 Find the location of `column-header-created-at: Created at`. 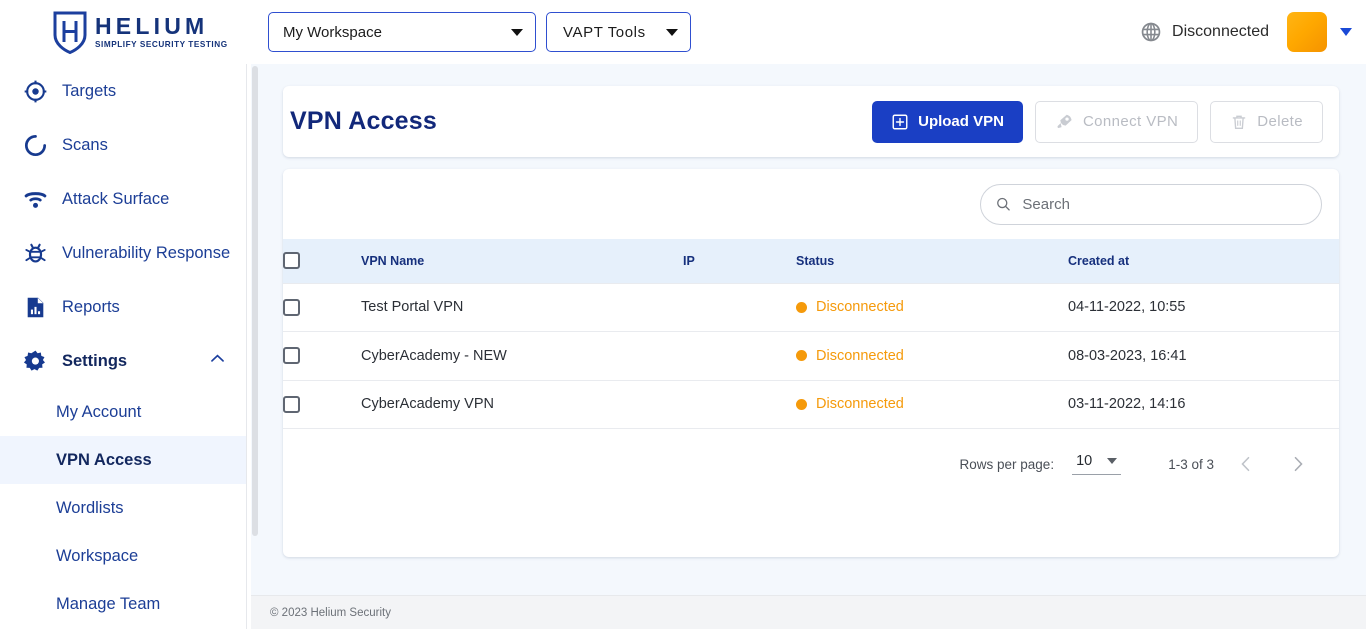

column-header-created-at: Created at is located at coordinates (1203, 261).